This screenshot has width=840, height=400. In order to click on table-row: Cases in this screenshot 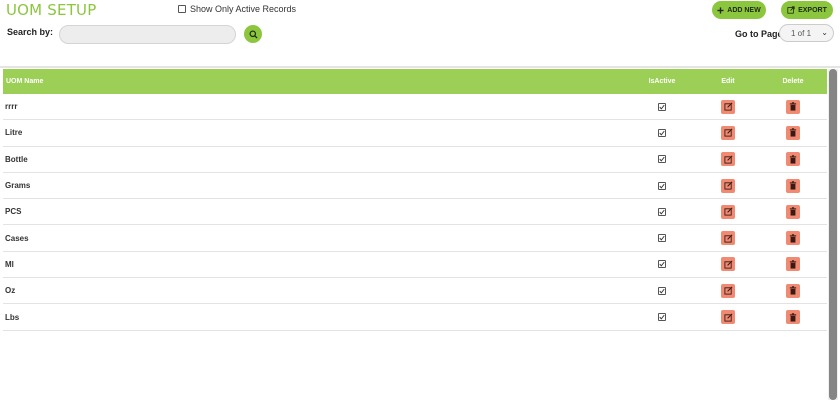, I will do `click(415, 238)`.